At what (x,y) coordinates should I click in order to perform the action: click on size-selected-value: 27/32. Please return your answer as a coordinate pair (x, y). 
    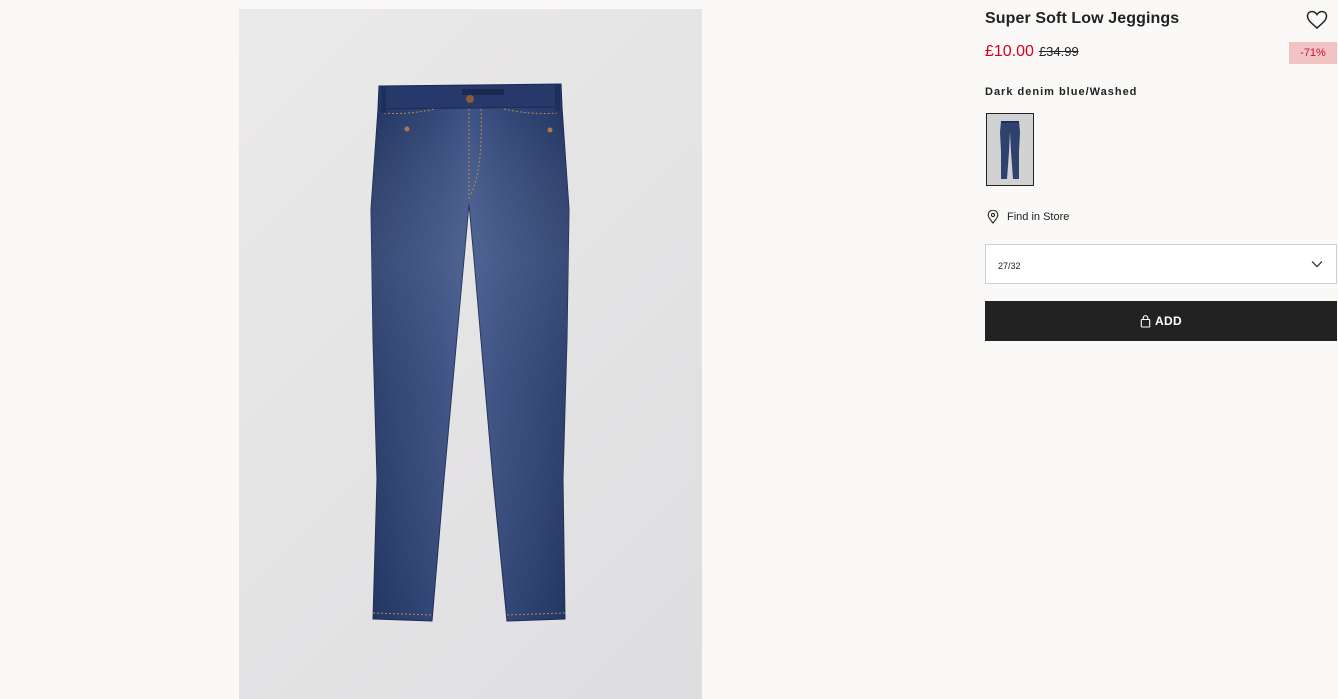
    Looking at the image, I should click on (1009, 266).